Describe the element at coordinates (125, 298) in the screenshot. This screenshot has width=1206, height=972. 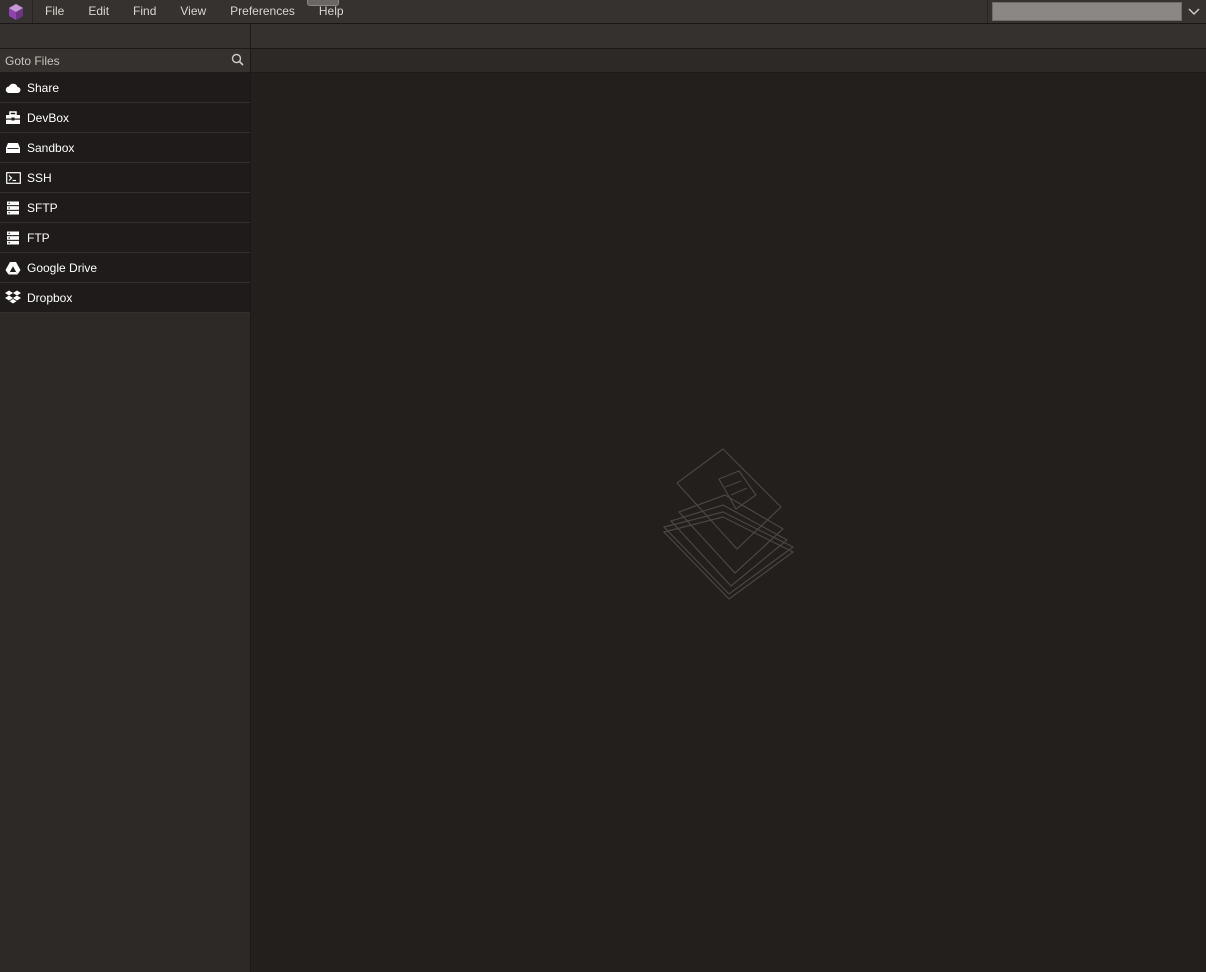
I see `sidebar-item-dropbox: Dropbox` at that location.